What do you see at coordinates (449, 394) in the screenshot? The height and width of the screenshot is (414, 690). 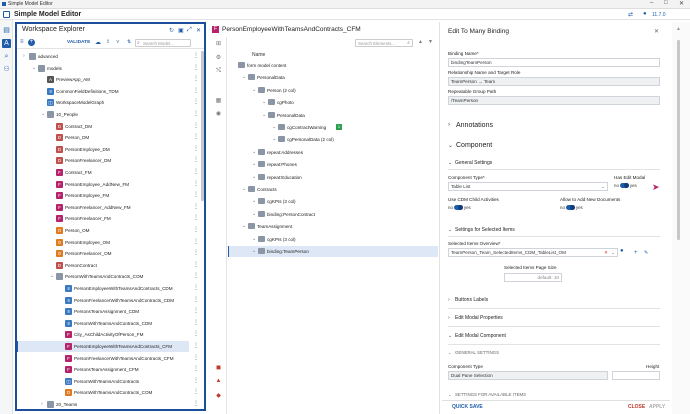 I see `available-items-chevron-icon: ⌄` at bounding box center [449, 394].